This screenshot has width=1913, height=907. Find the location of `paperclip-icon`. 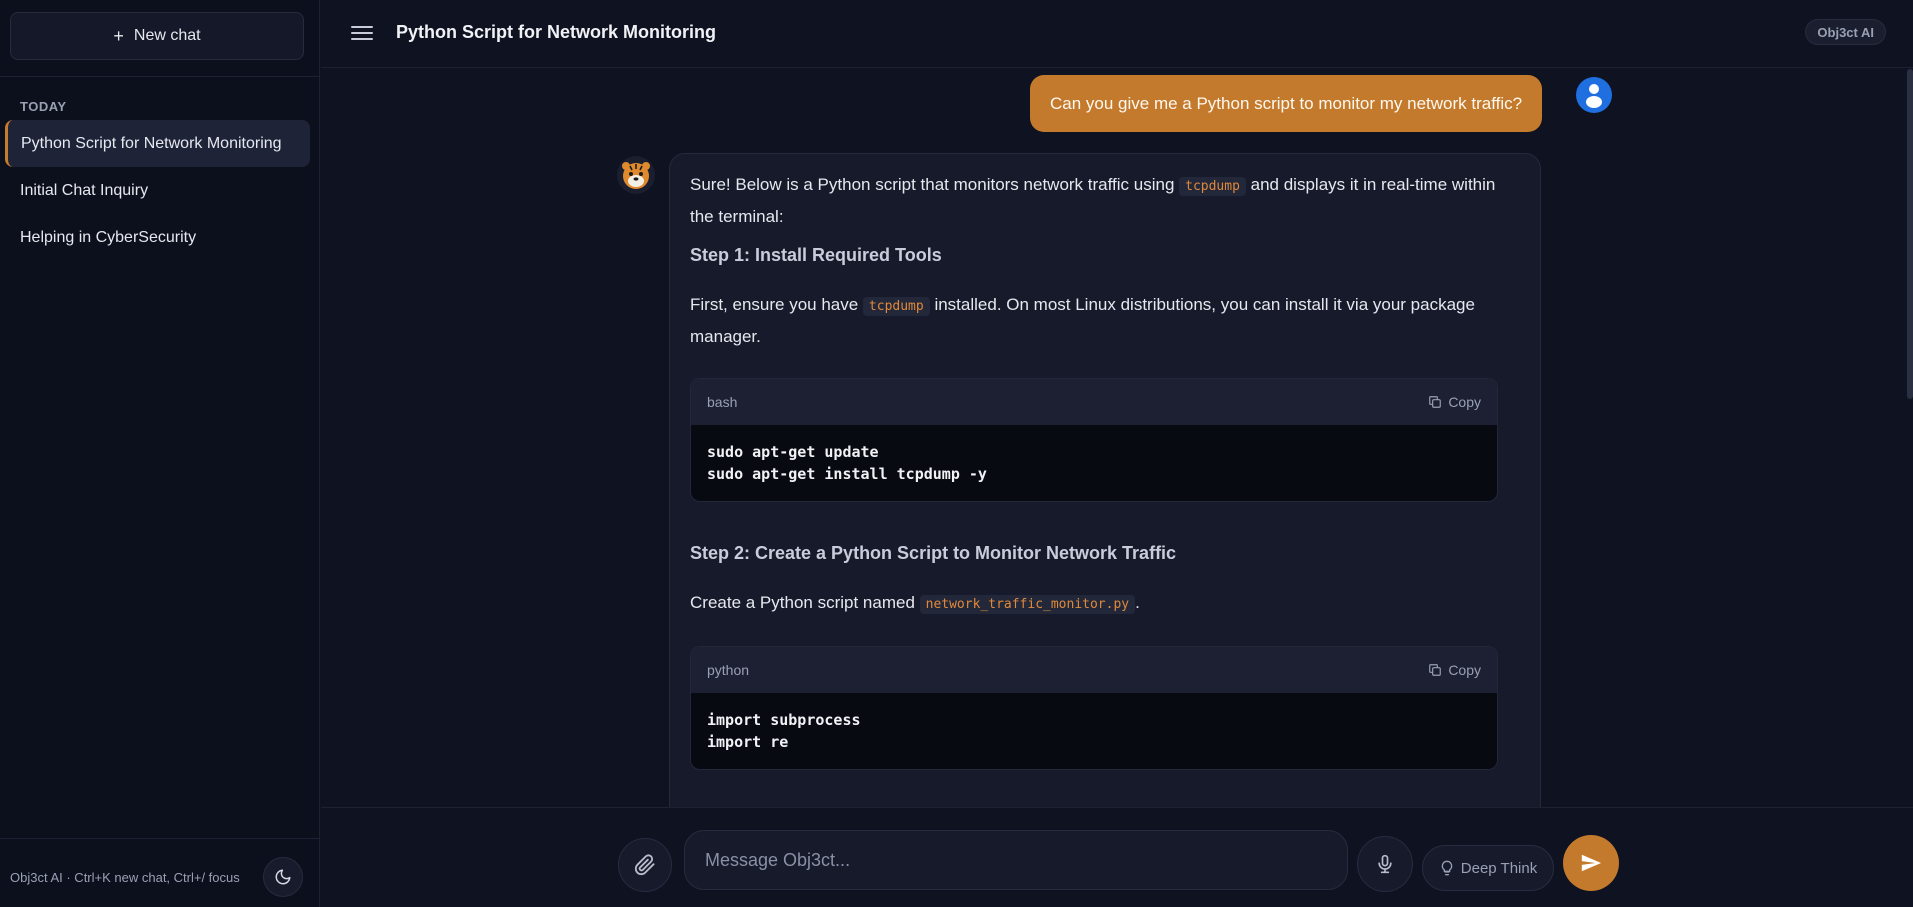

paperclip-icon is located at coordinates (644, 865).